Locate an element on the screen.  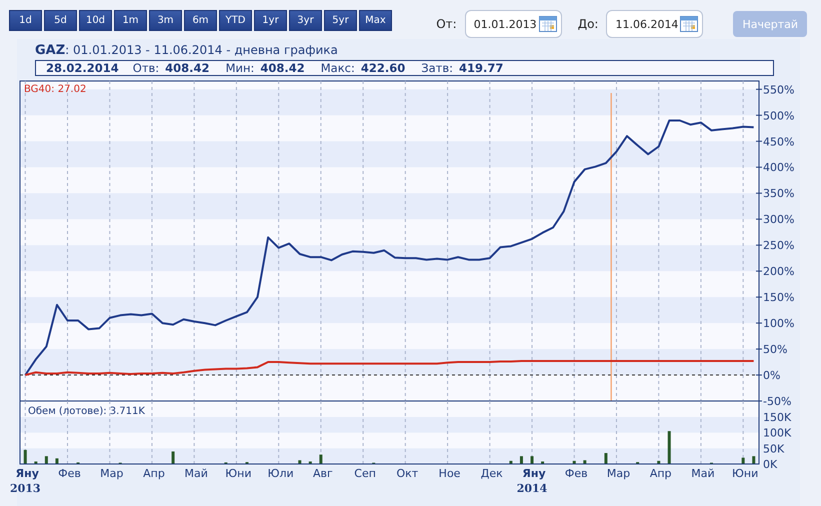
y-tick-label: 500% is located at coordinates (778, 115).